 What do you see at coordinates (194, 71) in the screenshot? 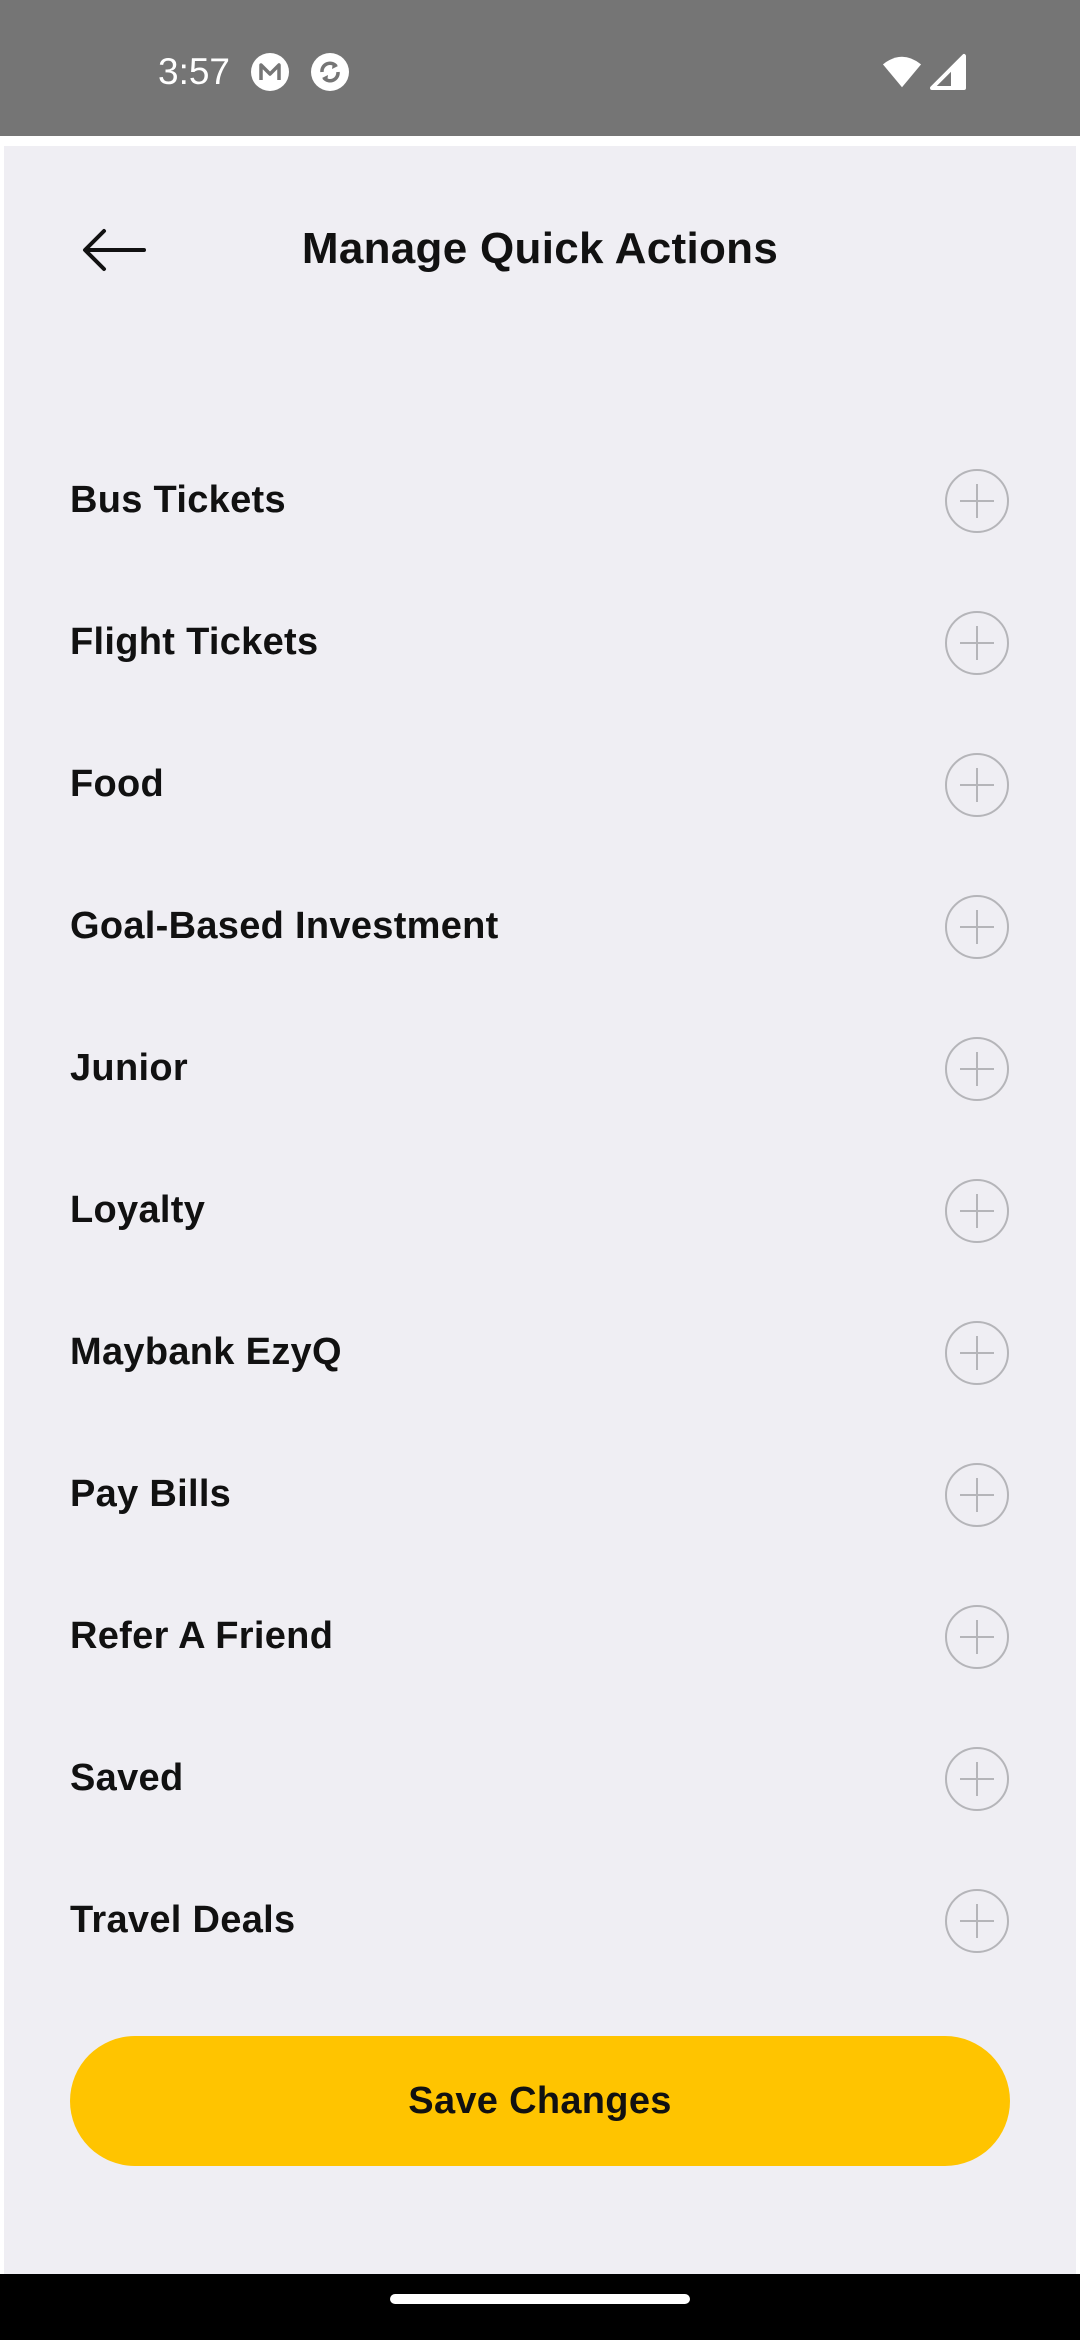
I see `status-time: 3:57` at bounding box center [194, 71].